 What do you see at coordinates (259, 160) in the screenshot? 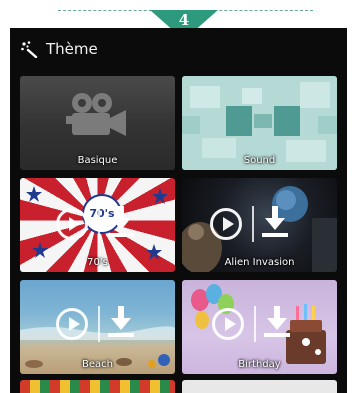
I see `theme-label: Sound` at bounding box center [259, 160].